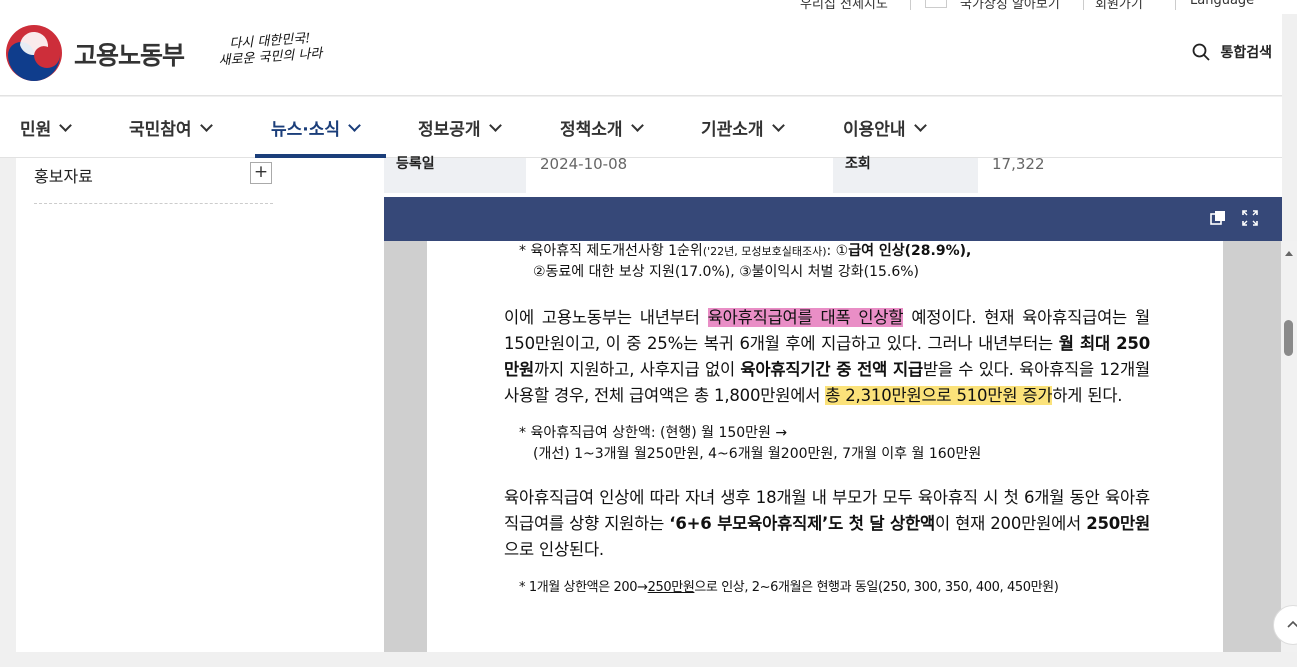 This screenshot has width=1297, height=667. I want to click on views-value: 17,322, so click(1018, 164).